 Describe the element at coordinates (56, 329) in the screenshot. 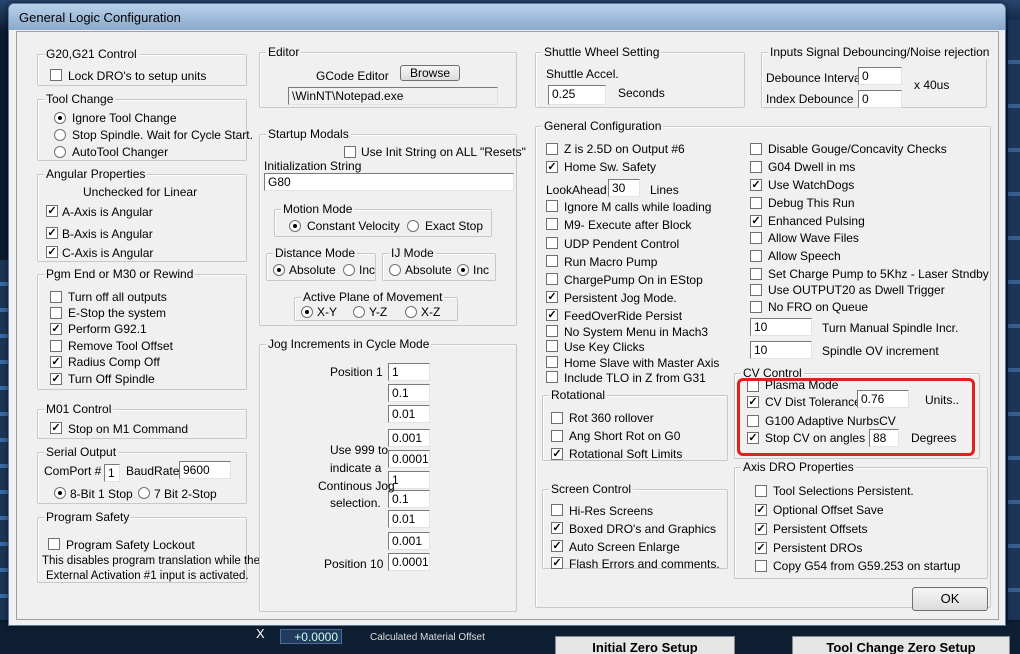

I see `perform-g921-checkbox: ✓` at that location.